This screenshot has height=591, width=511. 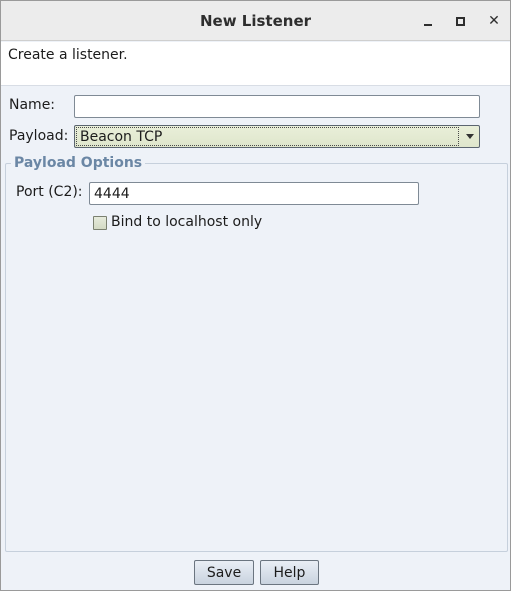 What do you see at coordinates (68, 55) in the screenshot?
I see `description-text: Create a listener.` at bounding box center [68, 55].